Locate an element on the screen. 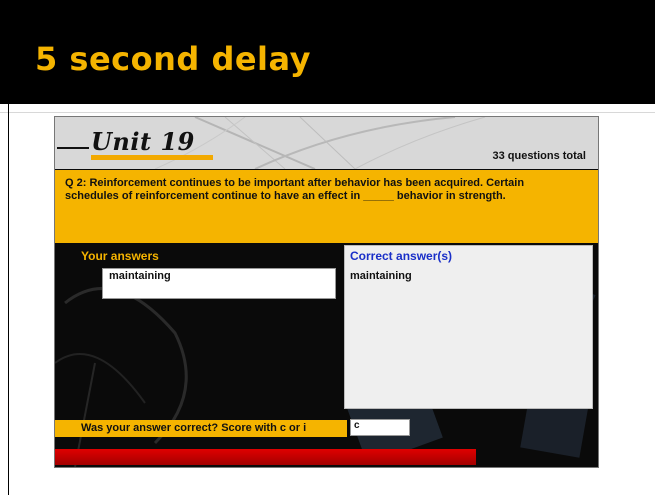 The width and height of the screenshot is (655, 495). correct-answers-label: Correct answer(s) is located at coordinates (401, 256).